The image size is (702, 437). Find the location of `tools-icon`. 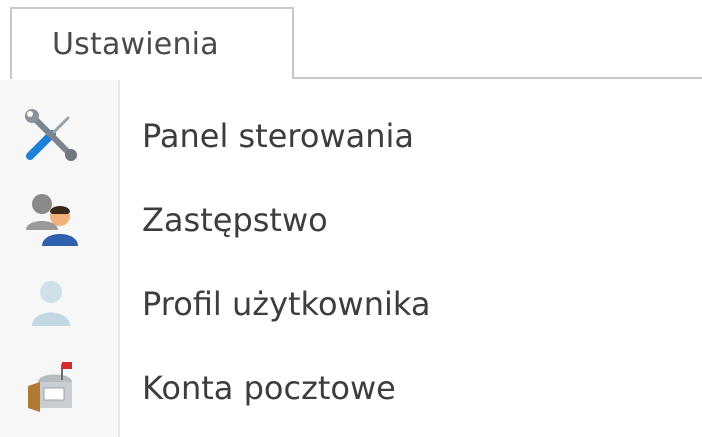

tools-icon is located at coordinates (51, 135).